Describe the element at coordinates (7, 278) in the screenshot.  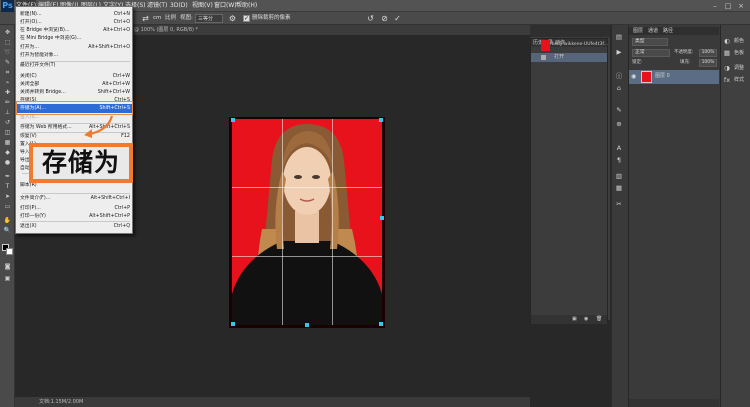
I see `screen-mode-icon: ▣` at that location.